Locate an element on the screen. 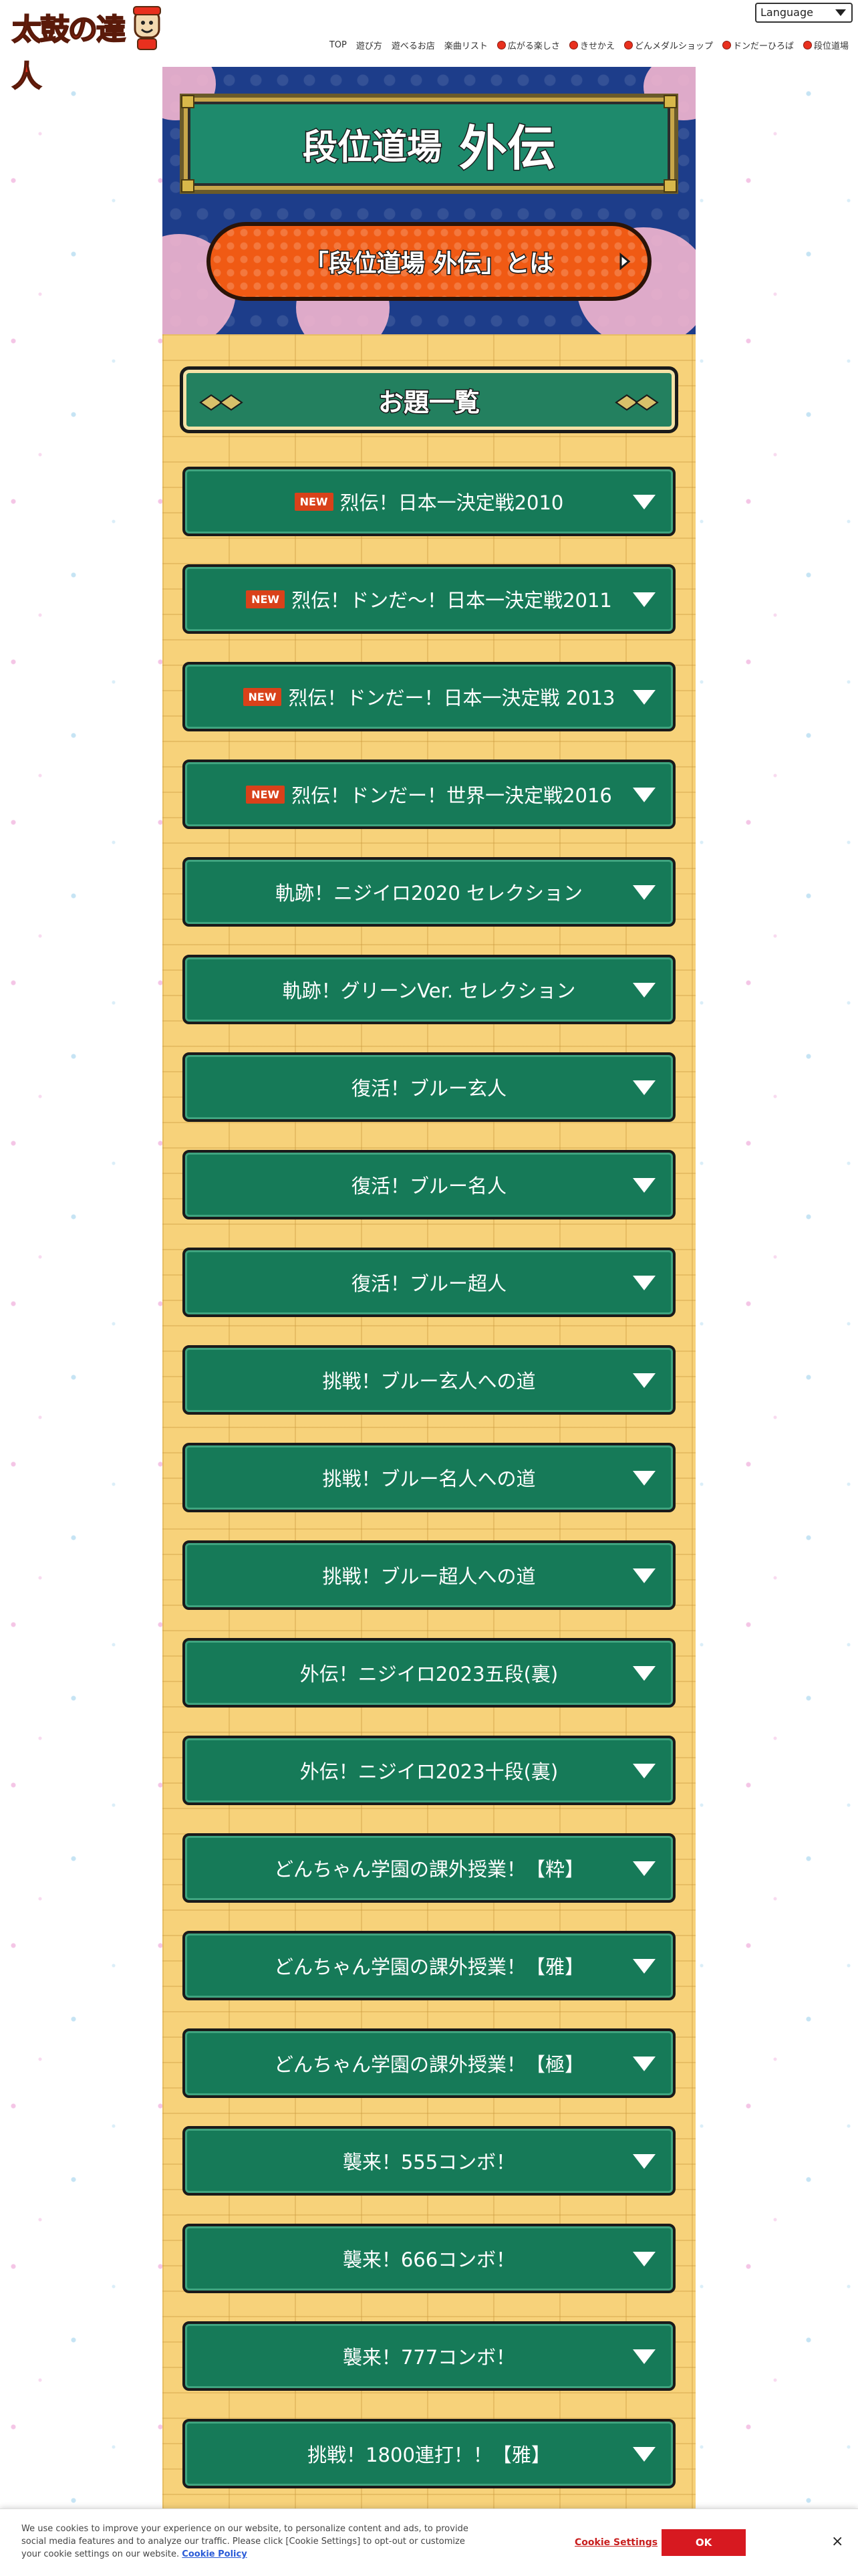  nav-item-label: どんメダルショップ is located at coordinates (673, 46).